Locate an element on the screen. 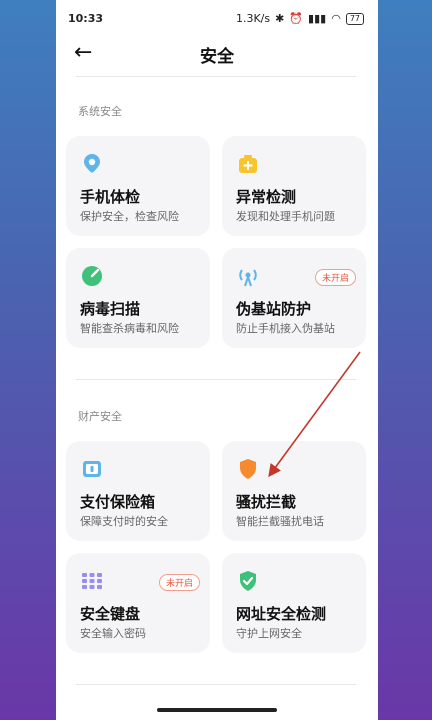 The image size is (432, 720). keyboard-icon is located at coordinates (92, 581).